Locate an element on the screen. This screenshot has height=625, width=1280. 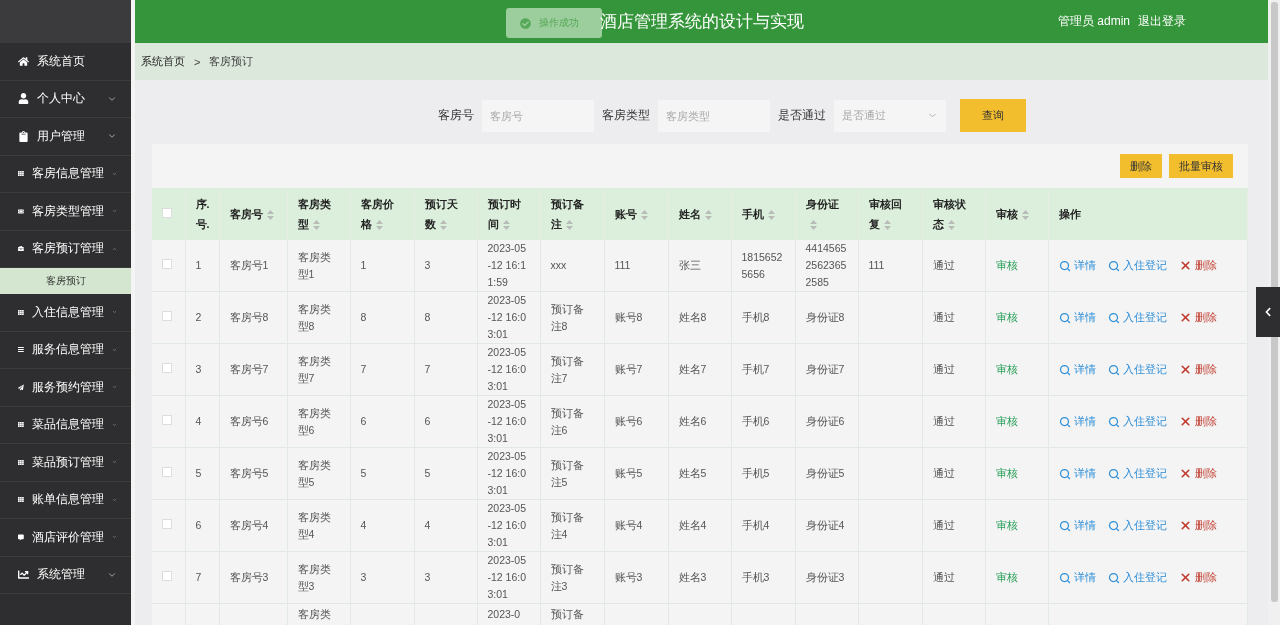
column-header: 审核 is located at coordinates (1016, 214).